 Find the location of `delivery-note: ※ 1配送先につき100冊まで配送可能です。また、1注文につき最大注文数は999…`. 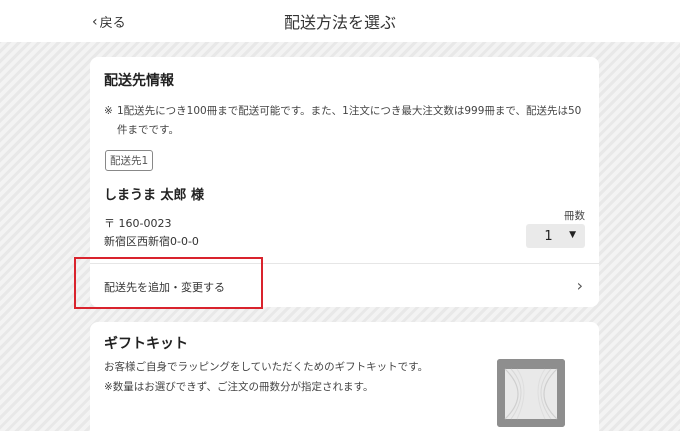

delivery-note: ※ 1配送先につき100冊まで配送可能です。また、1注文につき最大注文数は999… is located at coordinates (344, 121).